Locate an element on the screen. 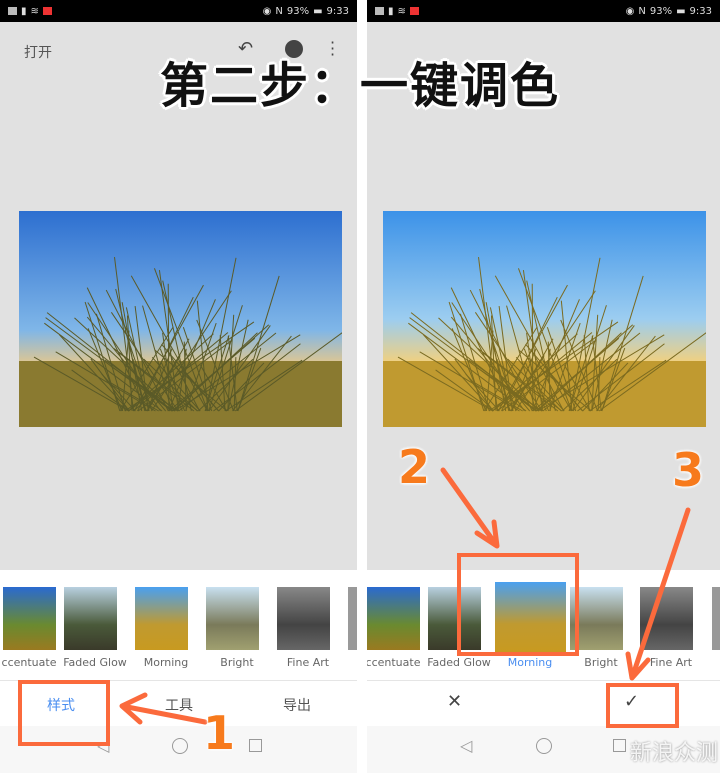  step-number-1: 1 is located at coordinates (219, 733).